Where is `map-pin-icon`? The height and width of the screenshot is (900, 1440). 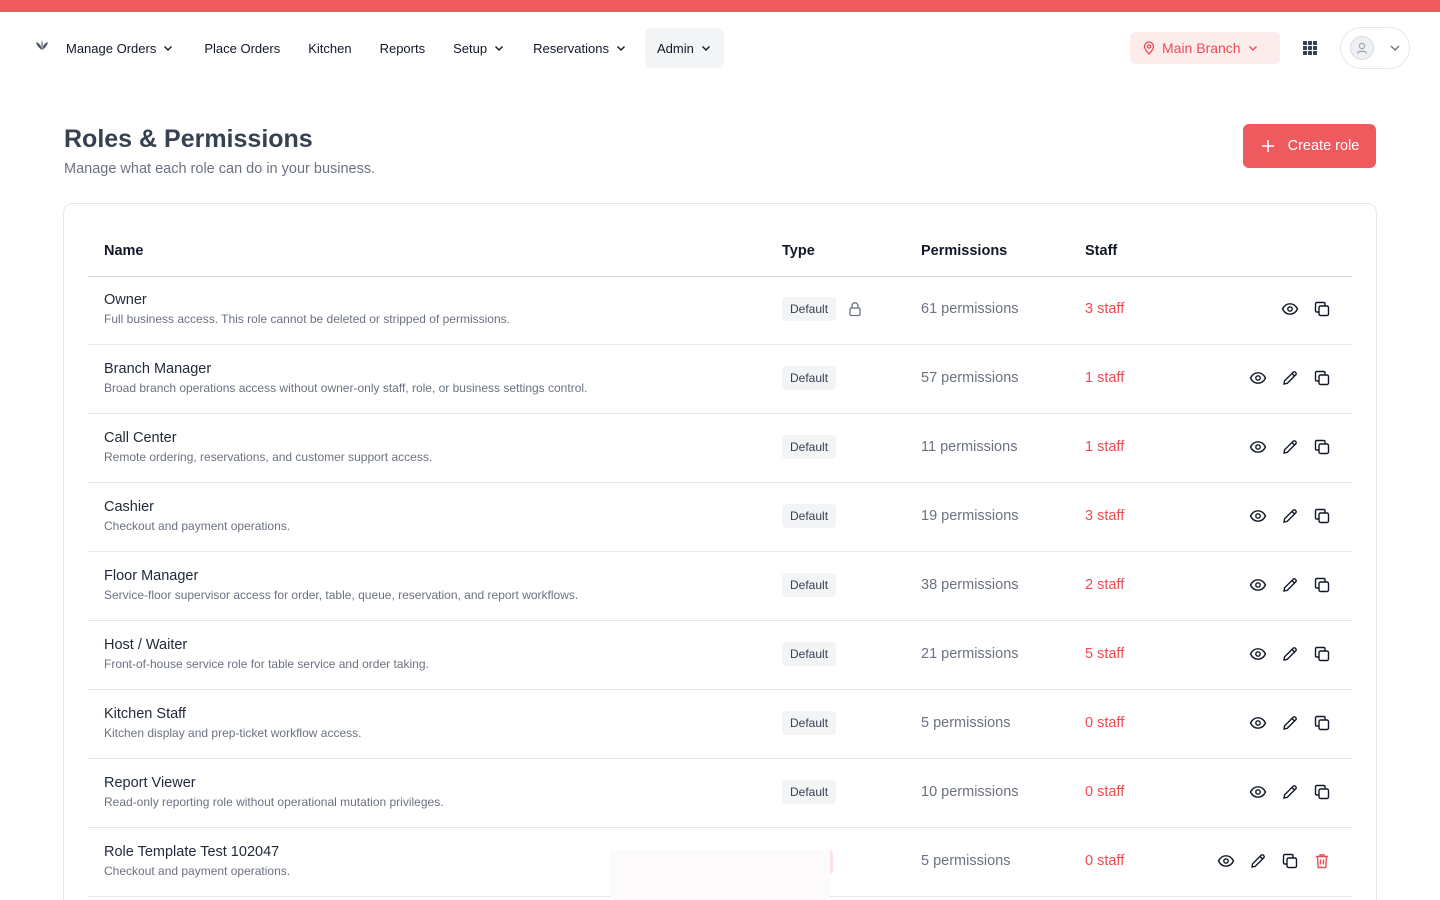
map-pin-icon is located at coordinates (1149, 48).